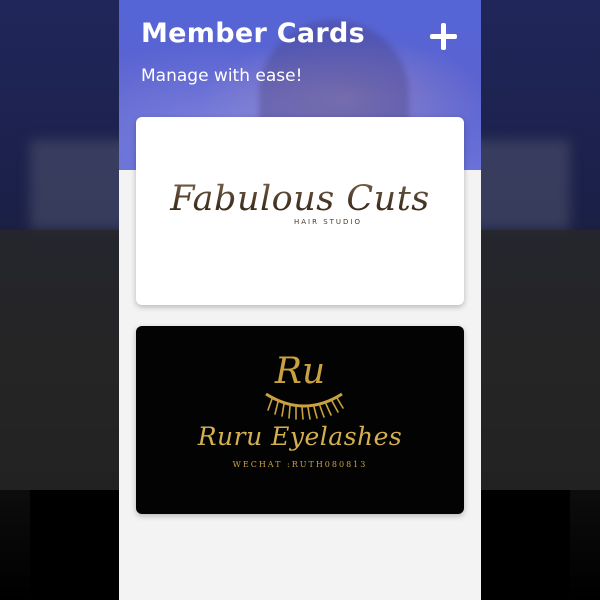 Image resolution: width=600 pixels, height=600 pixels. What do you see at coordinates (222, 76) in the screenshot?
I see `page-subtitle: Manage with ease!` at bounding box center [222, 76].